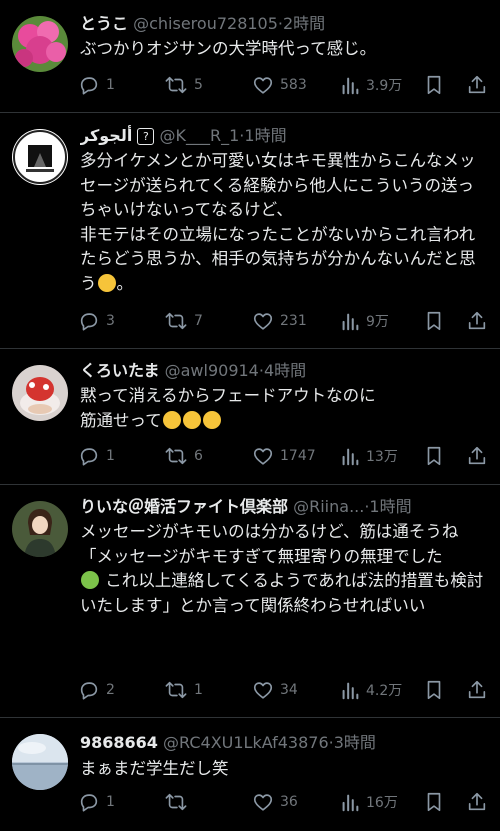 The image size is (500, 831). I want to click on reply-button: 3, so click(96, 321).